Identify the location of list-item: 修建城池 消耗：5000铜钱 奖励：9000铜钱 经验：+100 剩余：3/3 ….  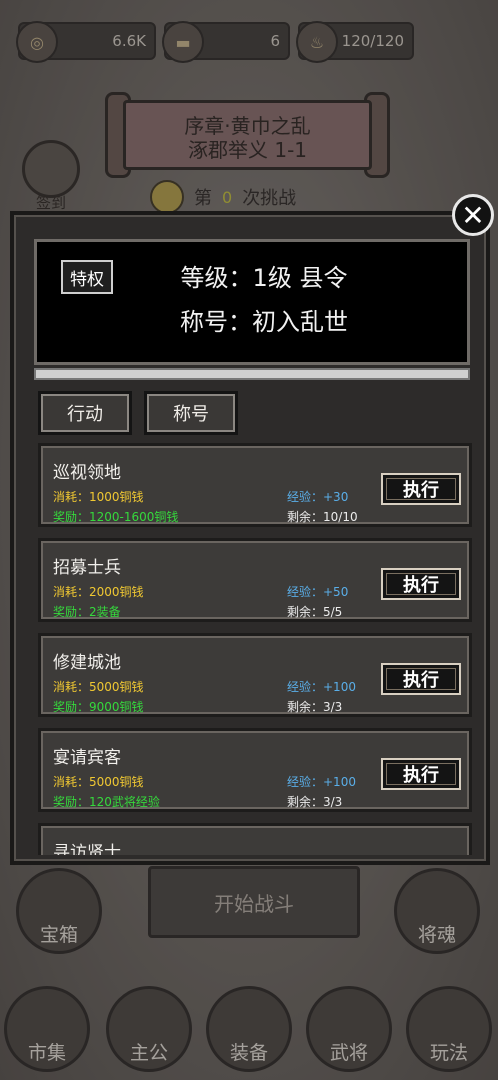
(255, 675).